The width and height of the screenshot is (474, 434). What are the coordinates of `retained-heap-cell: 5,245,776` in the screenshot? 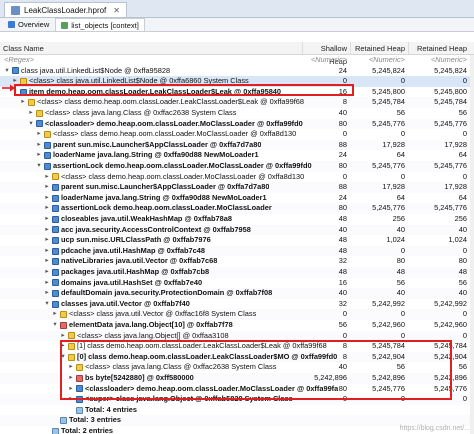 It's located at (388, 123).